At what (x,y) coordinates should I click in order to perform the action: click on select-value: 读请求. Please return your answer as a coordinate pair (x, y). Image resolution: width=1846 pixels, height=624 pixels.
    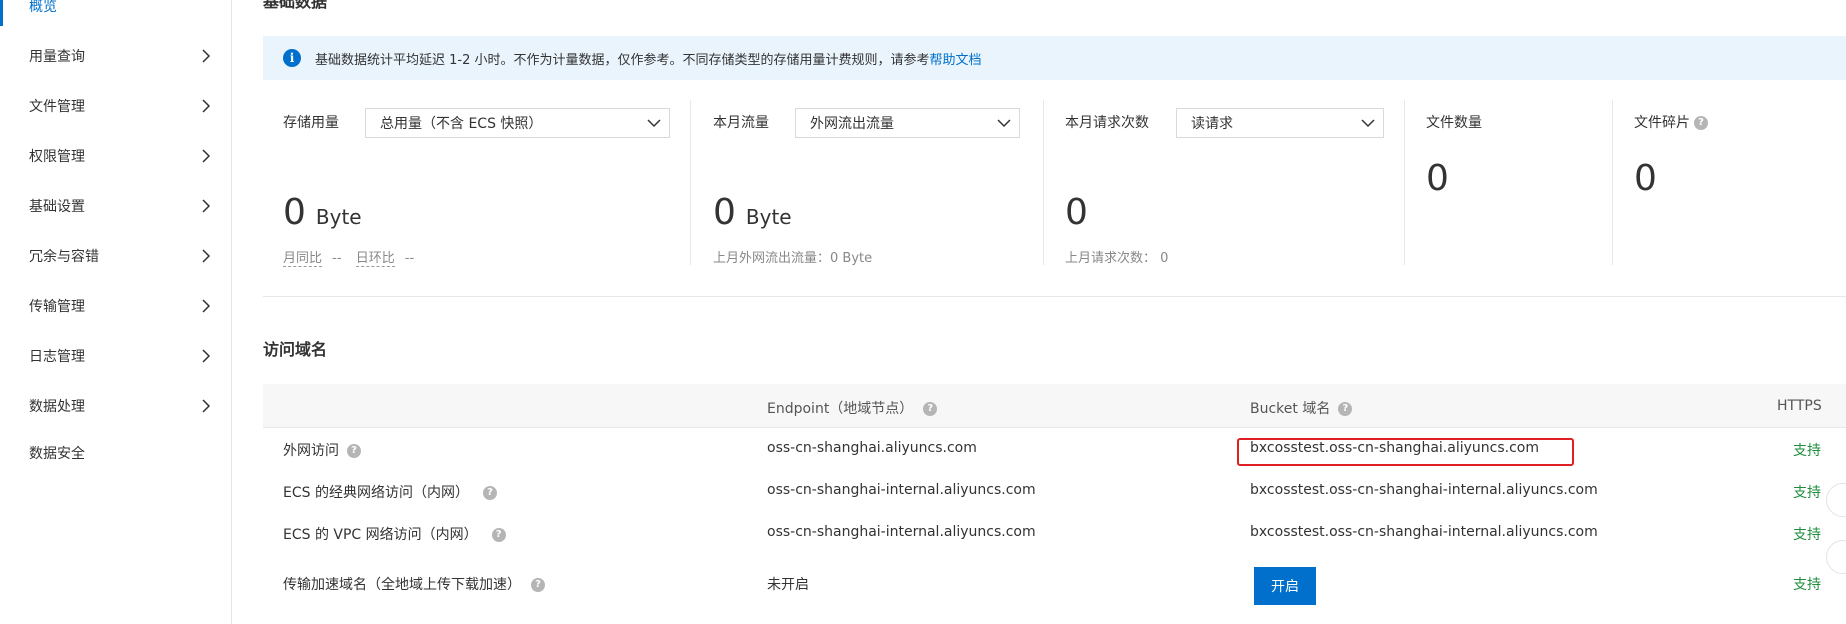
    Looking at the image, I should click on (1212, 124).